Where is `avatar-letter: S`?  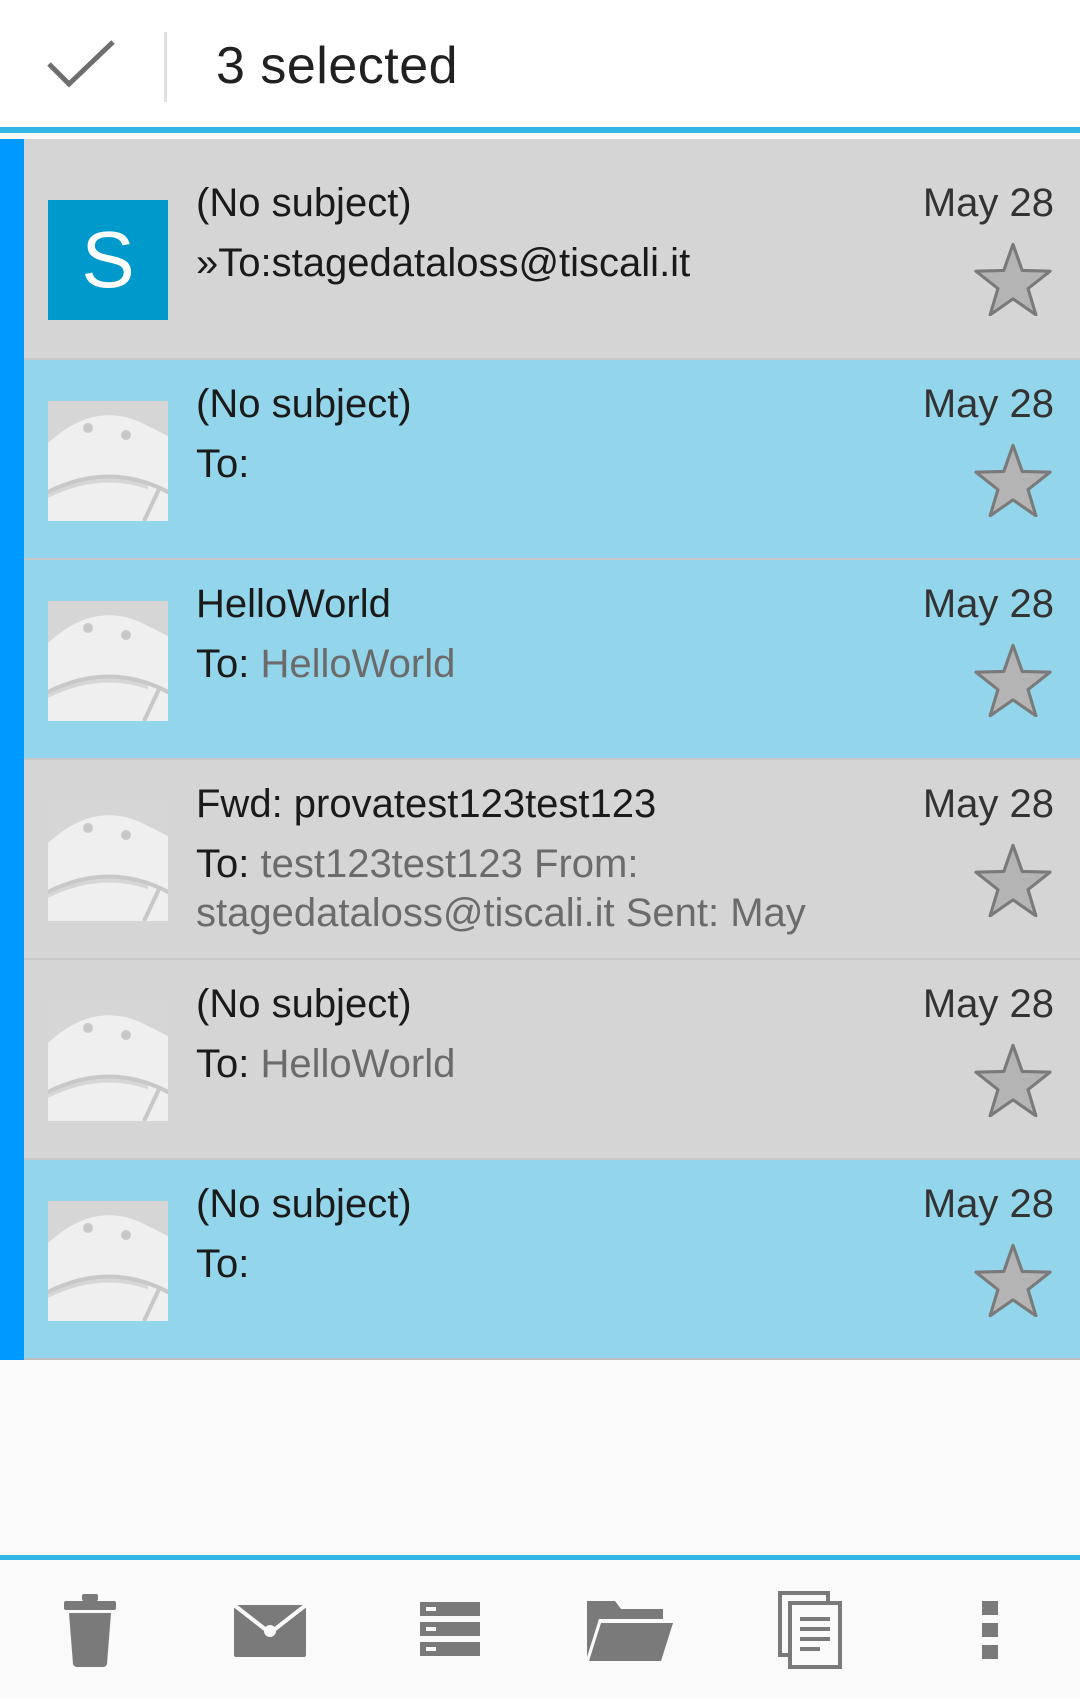 avatar-letter: S is located at coordinates (108, 259).